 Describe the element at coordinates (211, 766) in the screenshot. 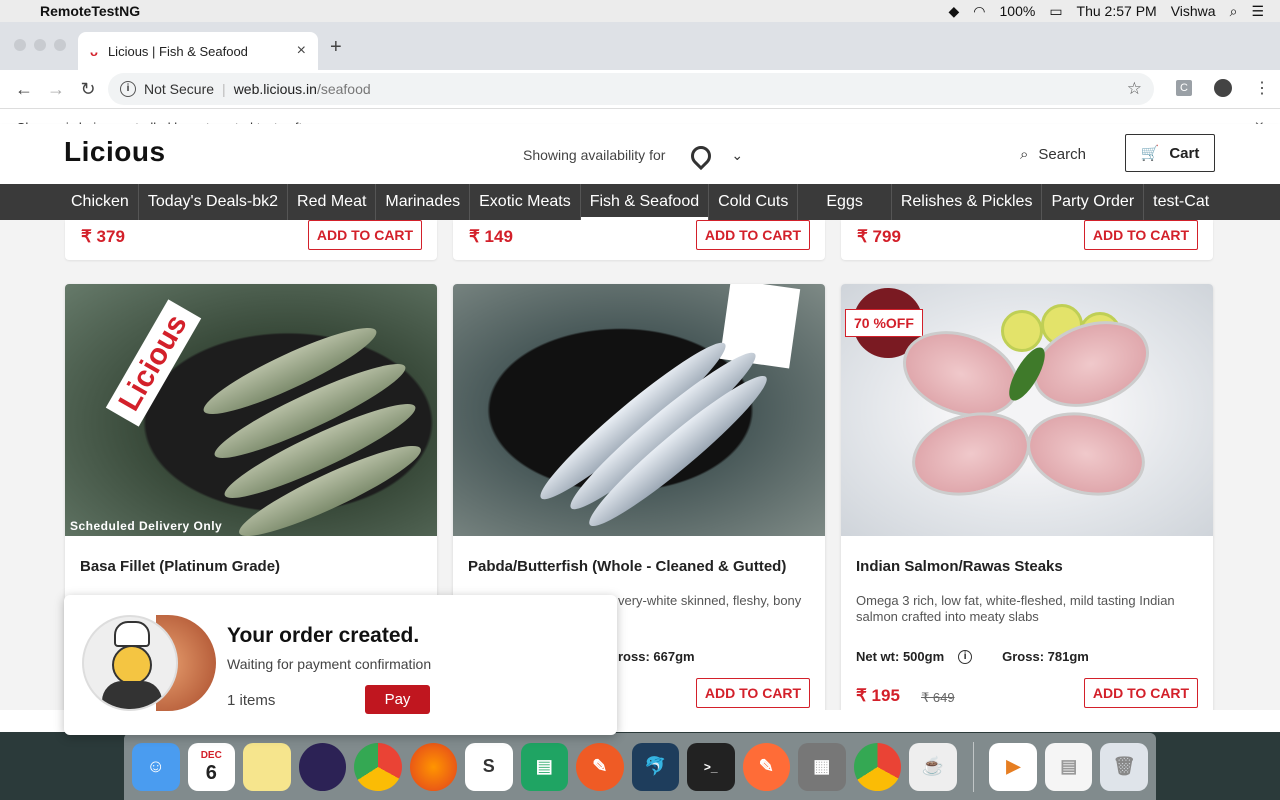

I see `calendar-icon: DEC 6` at that location.